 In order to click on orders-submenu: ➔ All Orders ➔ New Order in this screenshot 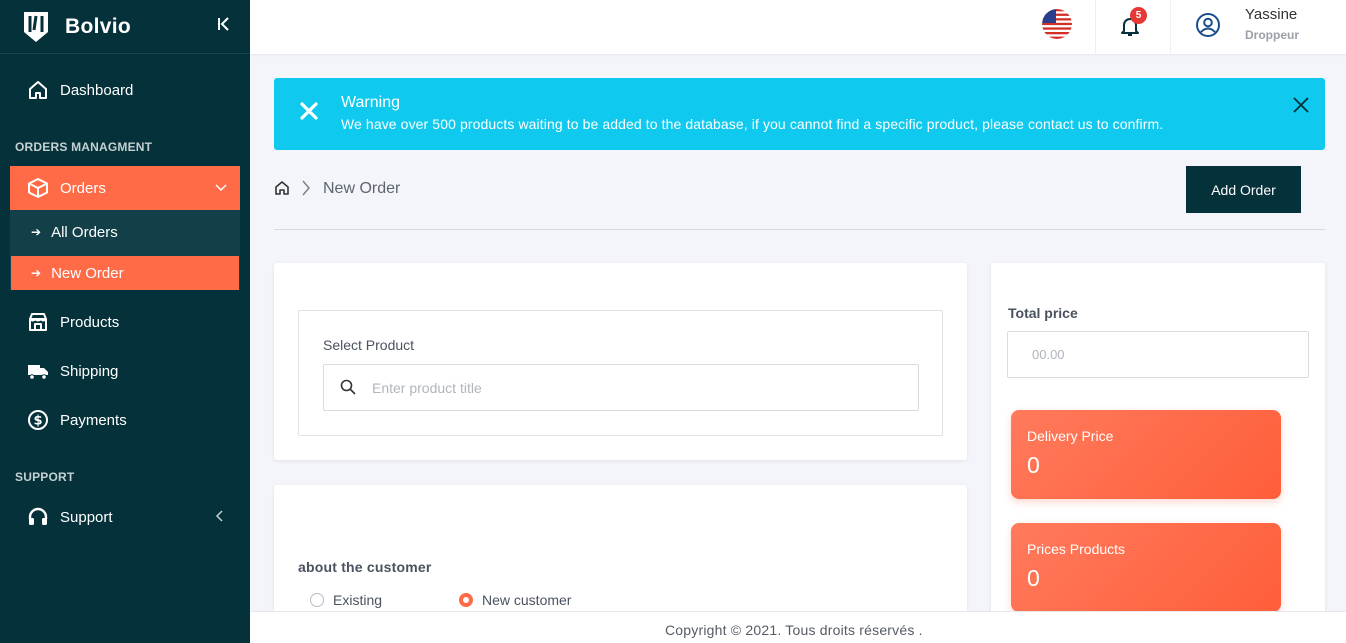, I will do `click(125, 250)`.